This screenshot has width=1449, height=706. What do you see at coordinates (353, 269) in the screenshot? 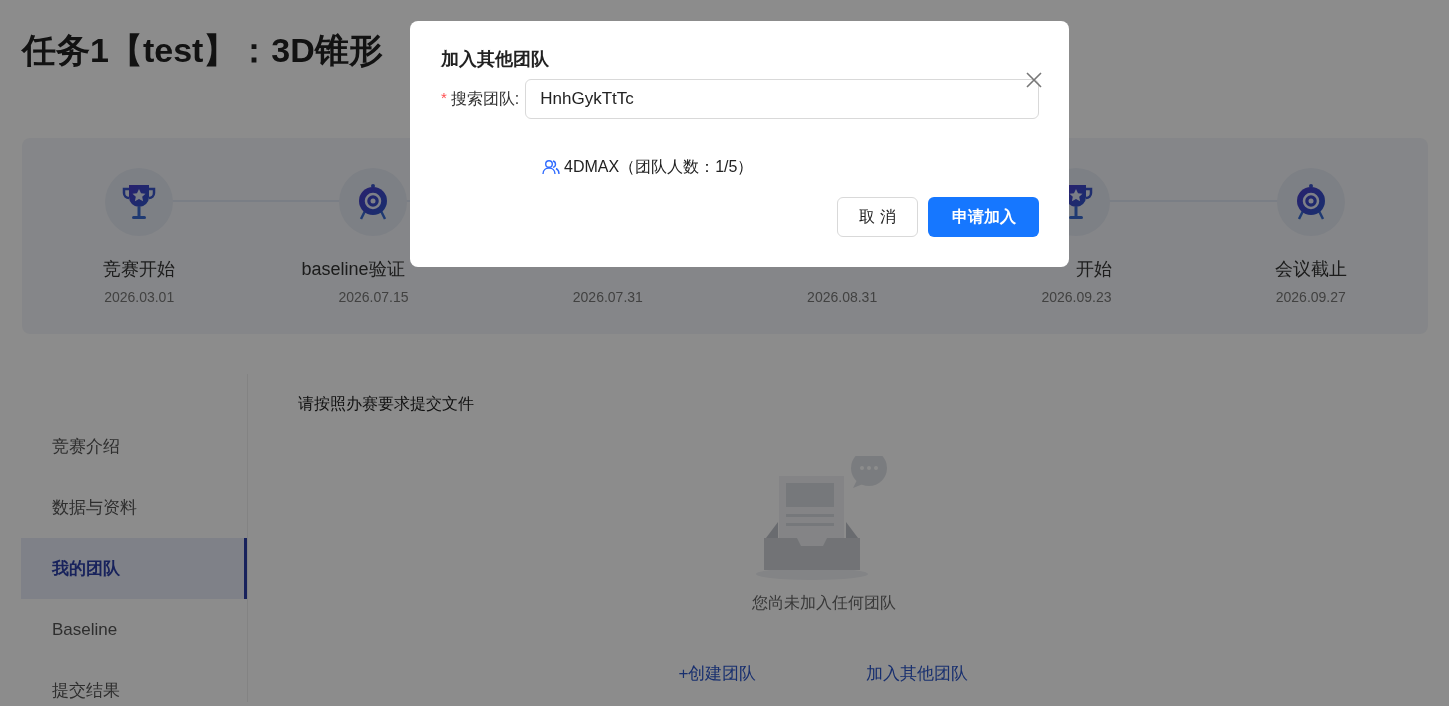
I see `milestone-label: baseline验证` at bounding box center [353, 269].